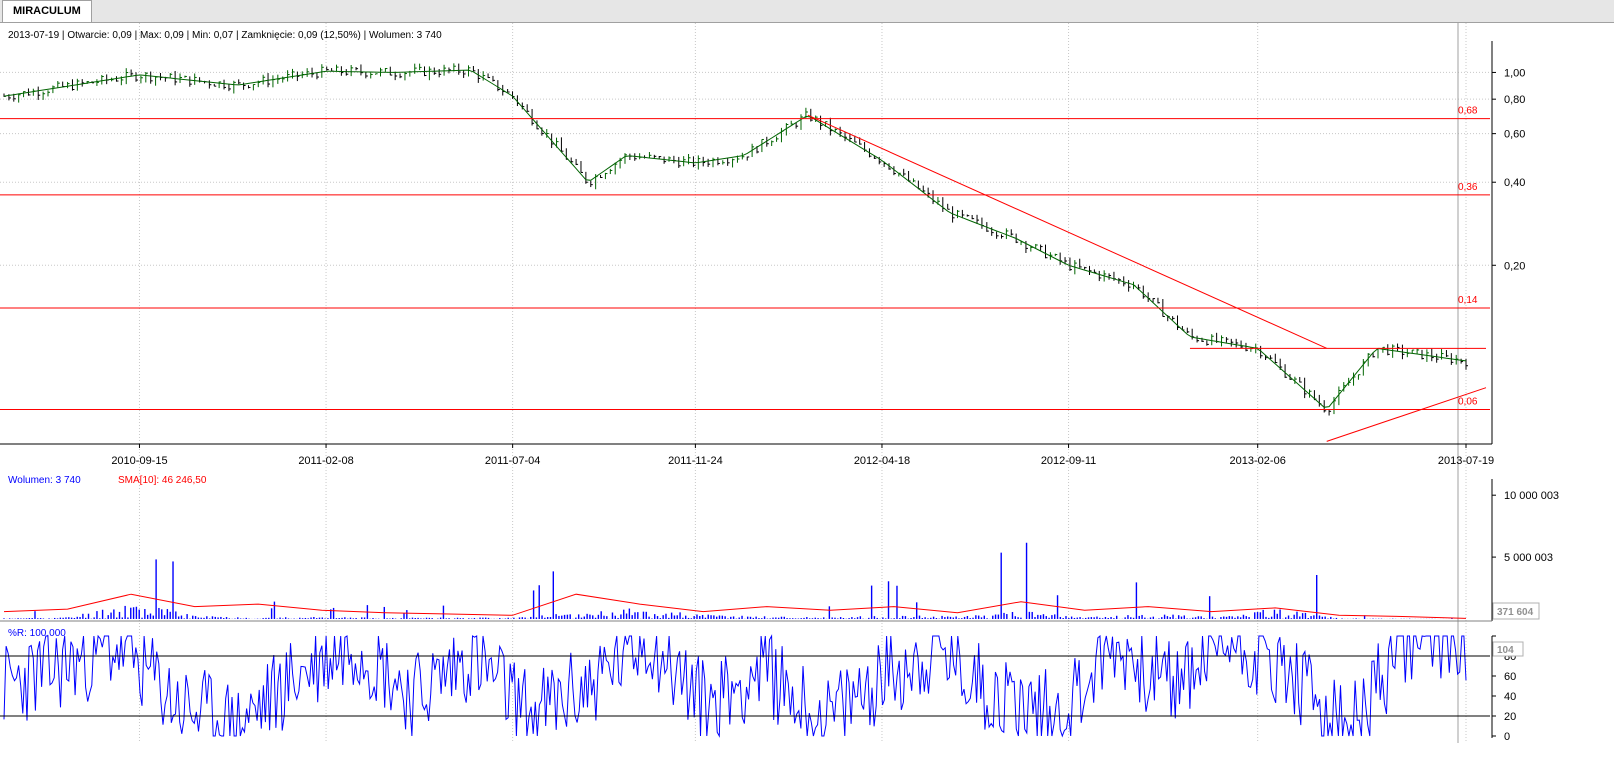  What do you see at coordinates (1514, 100) in the screenshot?
I see `price-tick-label: 0,80` at bounding box center [1514, 100].